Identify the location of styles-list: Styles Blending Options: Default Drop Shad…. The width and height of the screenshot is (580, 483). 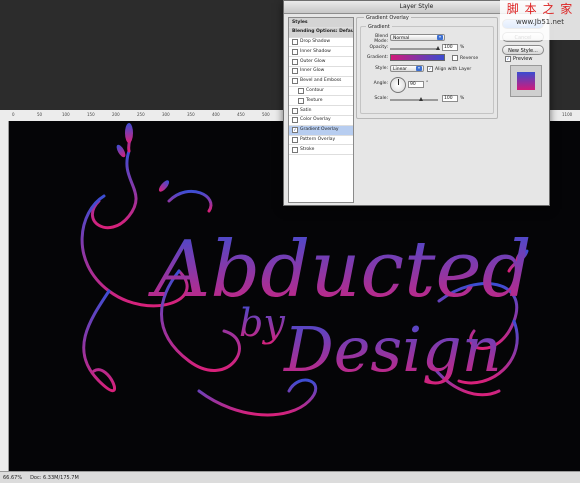
(321, 110).